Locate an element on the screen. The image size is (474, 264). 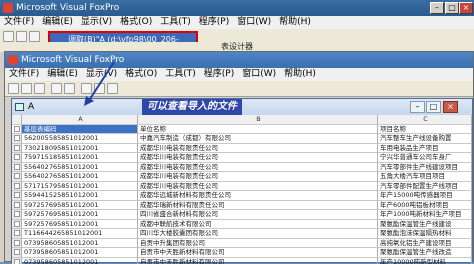
table-cell: 自贡中升集团有限公司 is located at coordinates (258, 244).